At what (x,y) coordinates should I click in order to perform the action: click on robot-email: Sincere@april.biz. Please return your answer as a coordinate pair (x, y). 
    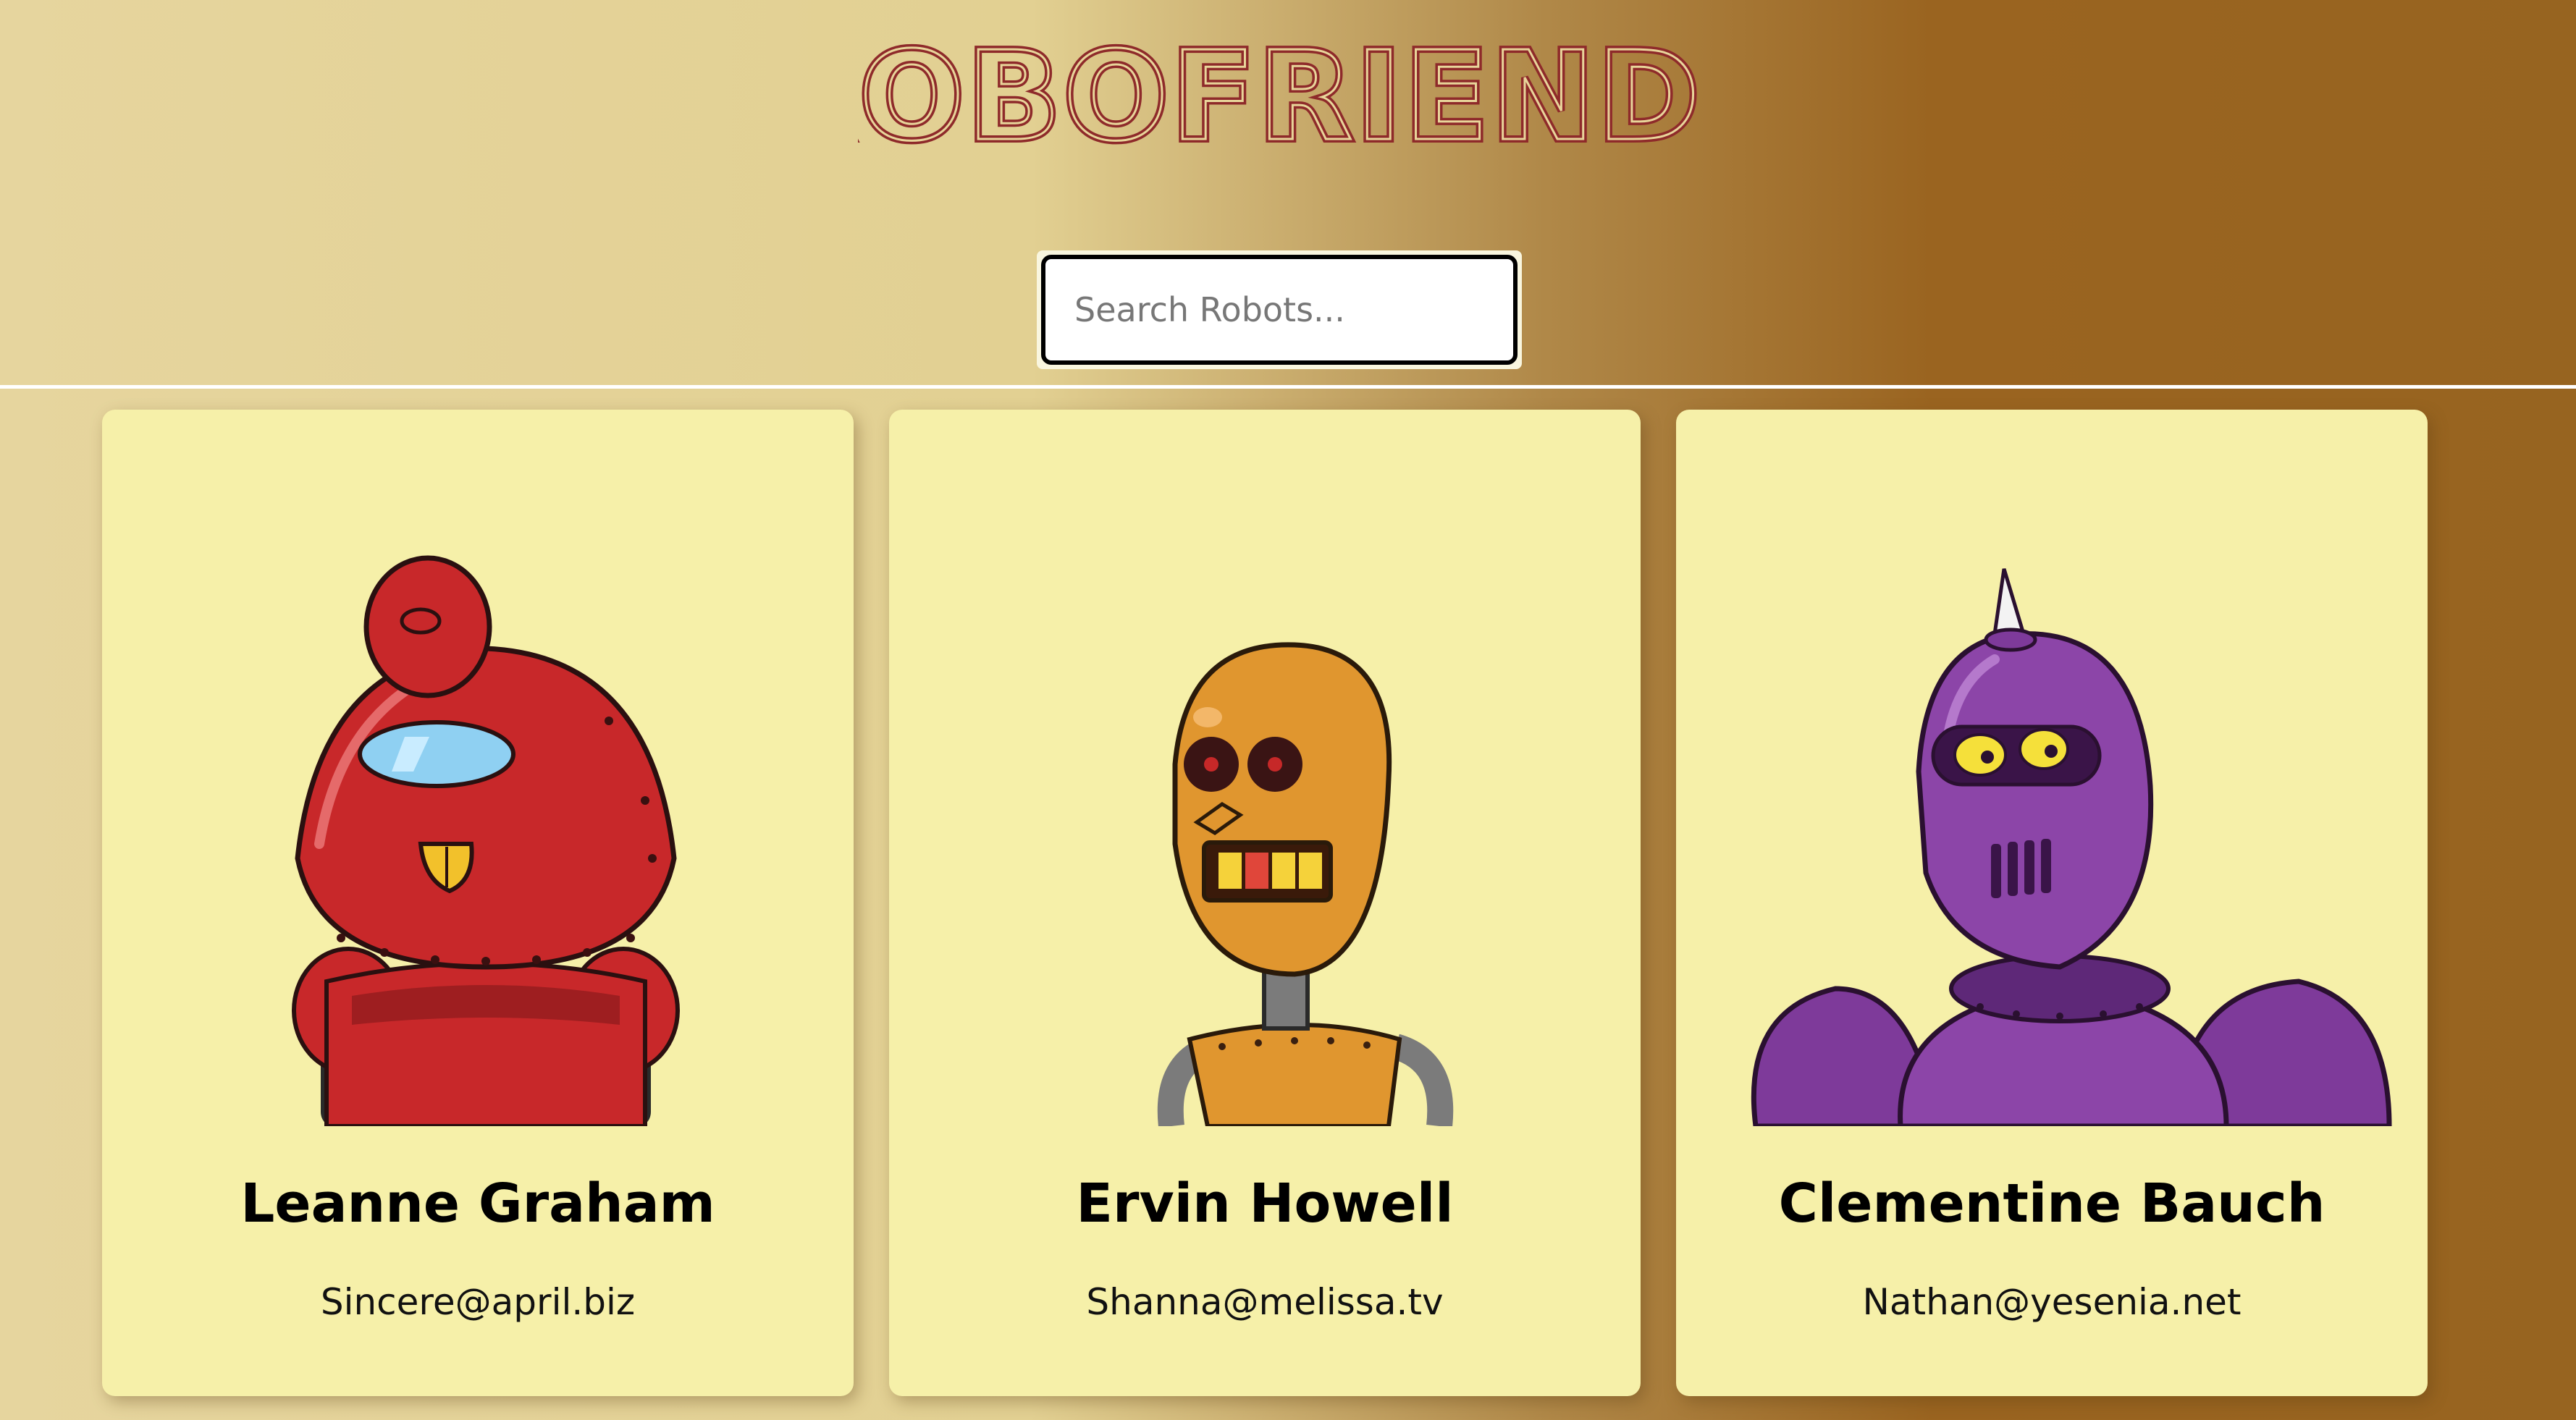
    Looking at the image, I should click on (478, 1302).